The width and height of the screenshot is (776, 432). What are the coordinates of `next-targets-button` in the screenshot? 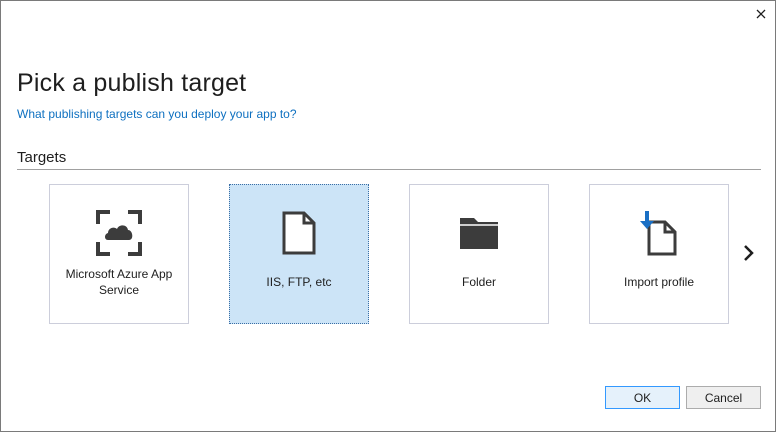 It's located at (749, 253).